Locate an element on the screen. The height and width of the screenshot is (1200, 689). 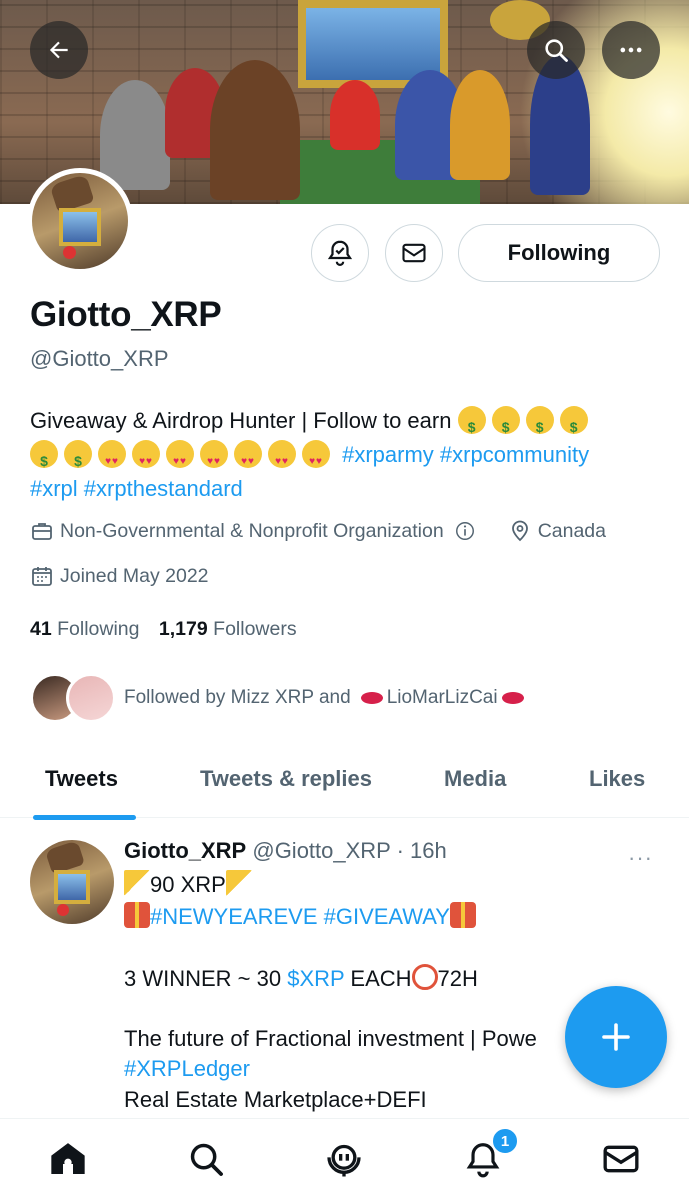
bio-line-3: #xrpl #xrpthestandard is located at coordinates (350, 489).